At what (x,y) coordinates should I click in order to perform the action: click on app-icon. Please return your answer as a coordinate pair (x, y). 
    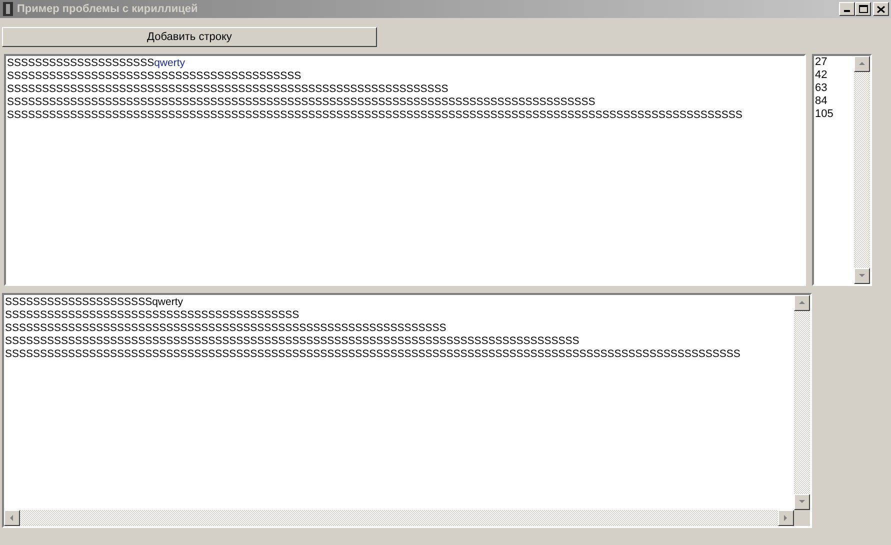
    Looking at the image, I should click on (8, 9).